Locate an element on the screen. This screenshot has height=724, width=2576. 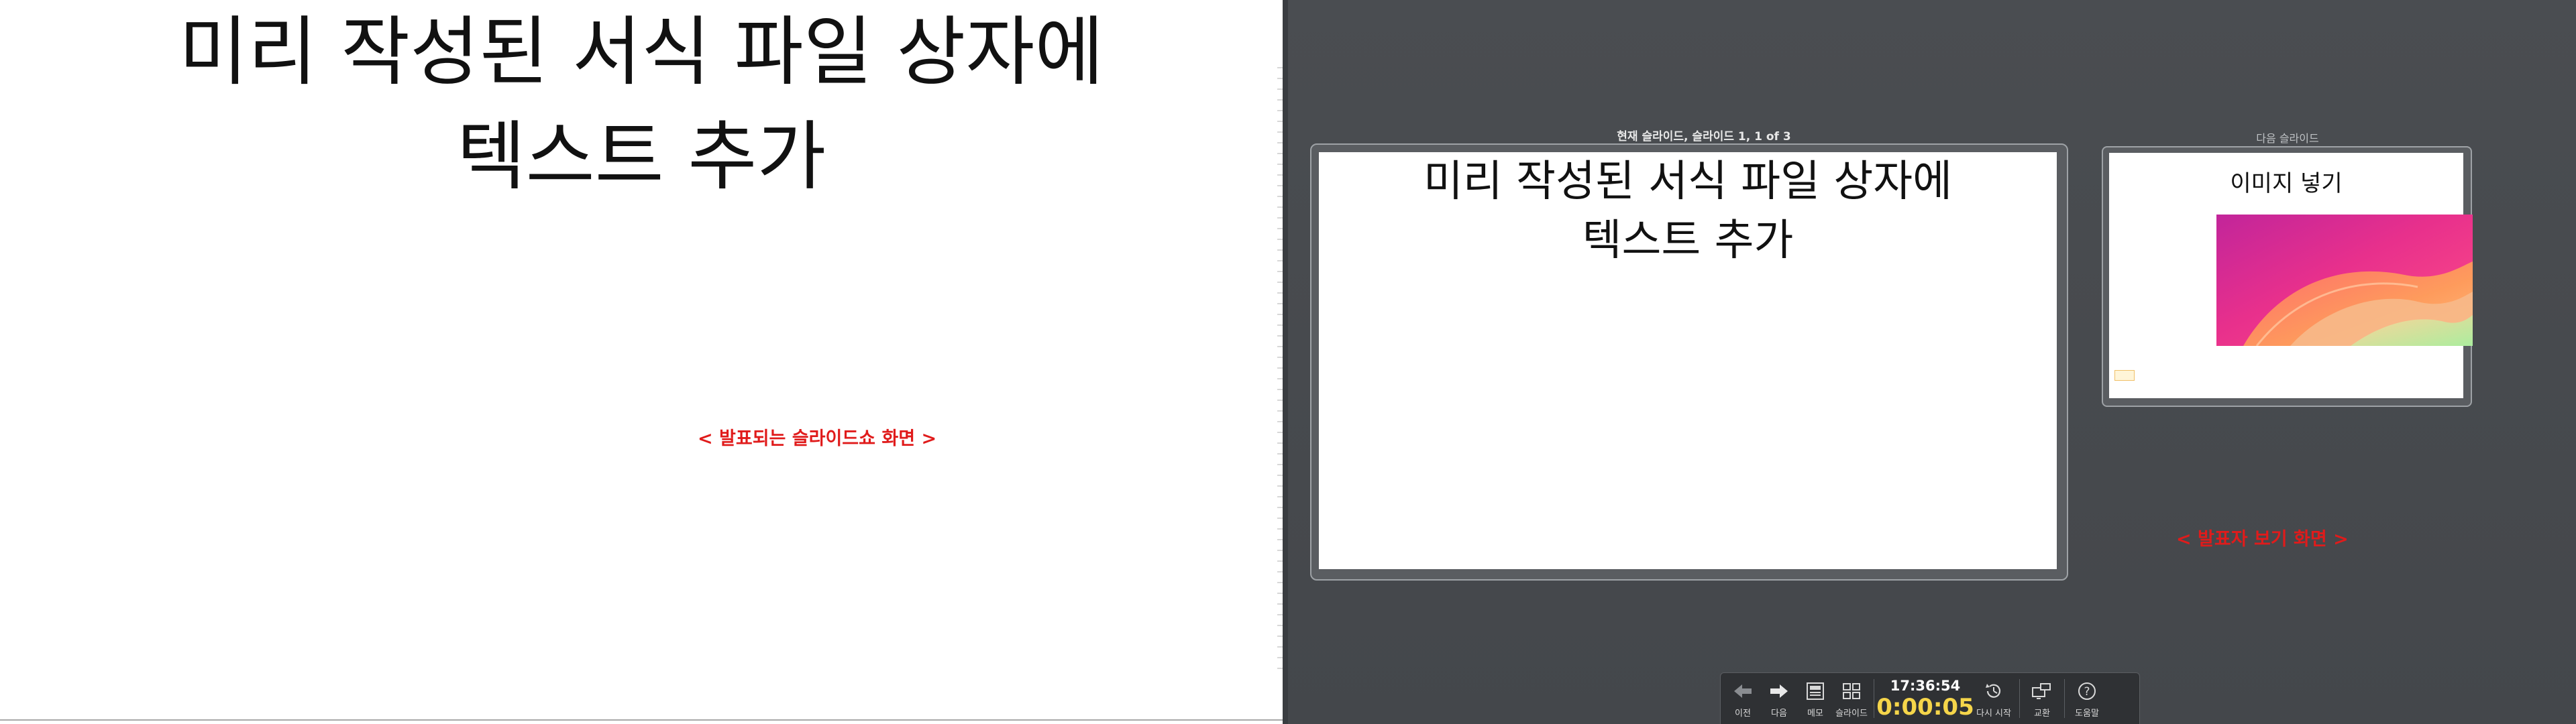
help-icon: ? is located at coordinates (2087, 691).